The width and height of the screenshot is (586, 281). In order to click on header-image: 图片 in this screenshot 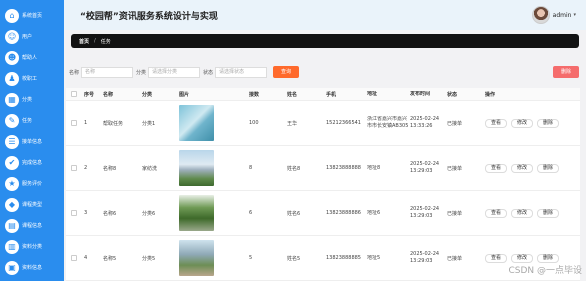, I will do `click(184, 94)`.